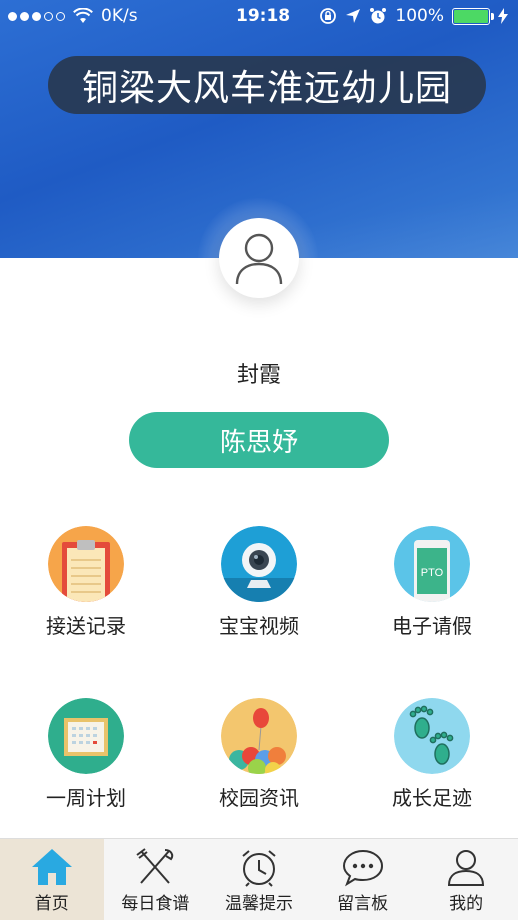 The image size is (518, 920). What do you see at coordinates (466, 868) in the screenshot?
I see `user-icon` at bounding box center [466, 868].